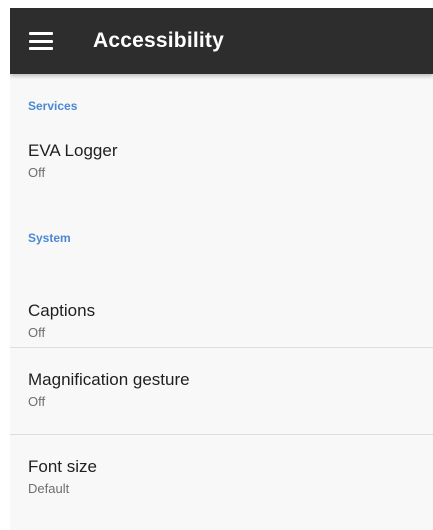 The width and height of the screenshot is (433, 530). Describe the element at coordinates (62, 466) in the screenshot. I see `pref-title: Font size` at that location.